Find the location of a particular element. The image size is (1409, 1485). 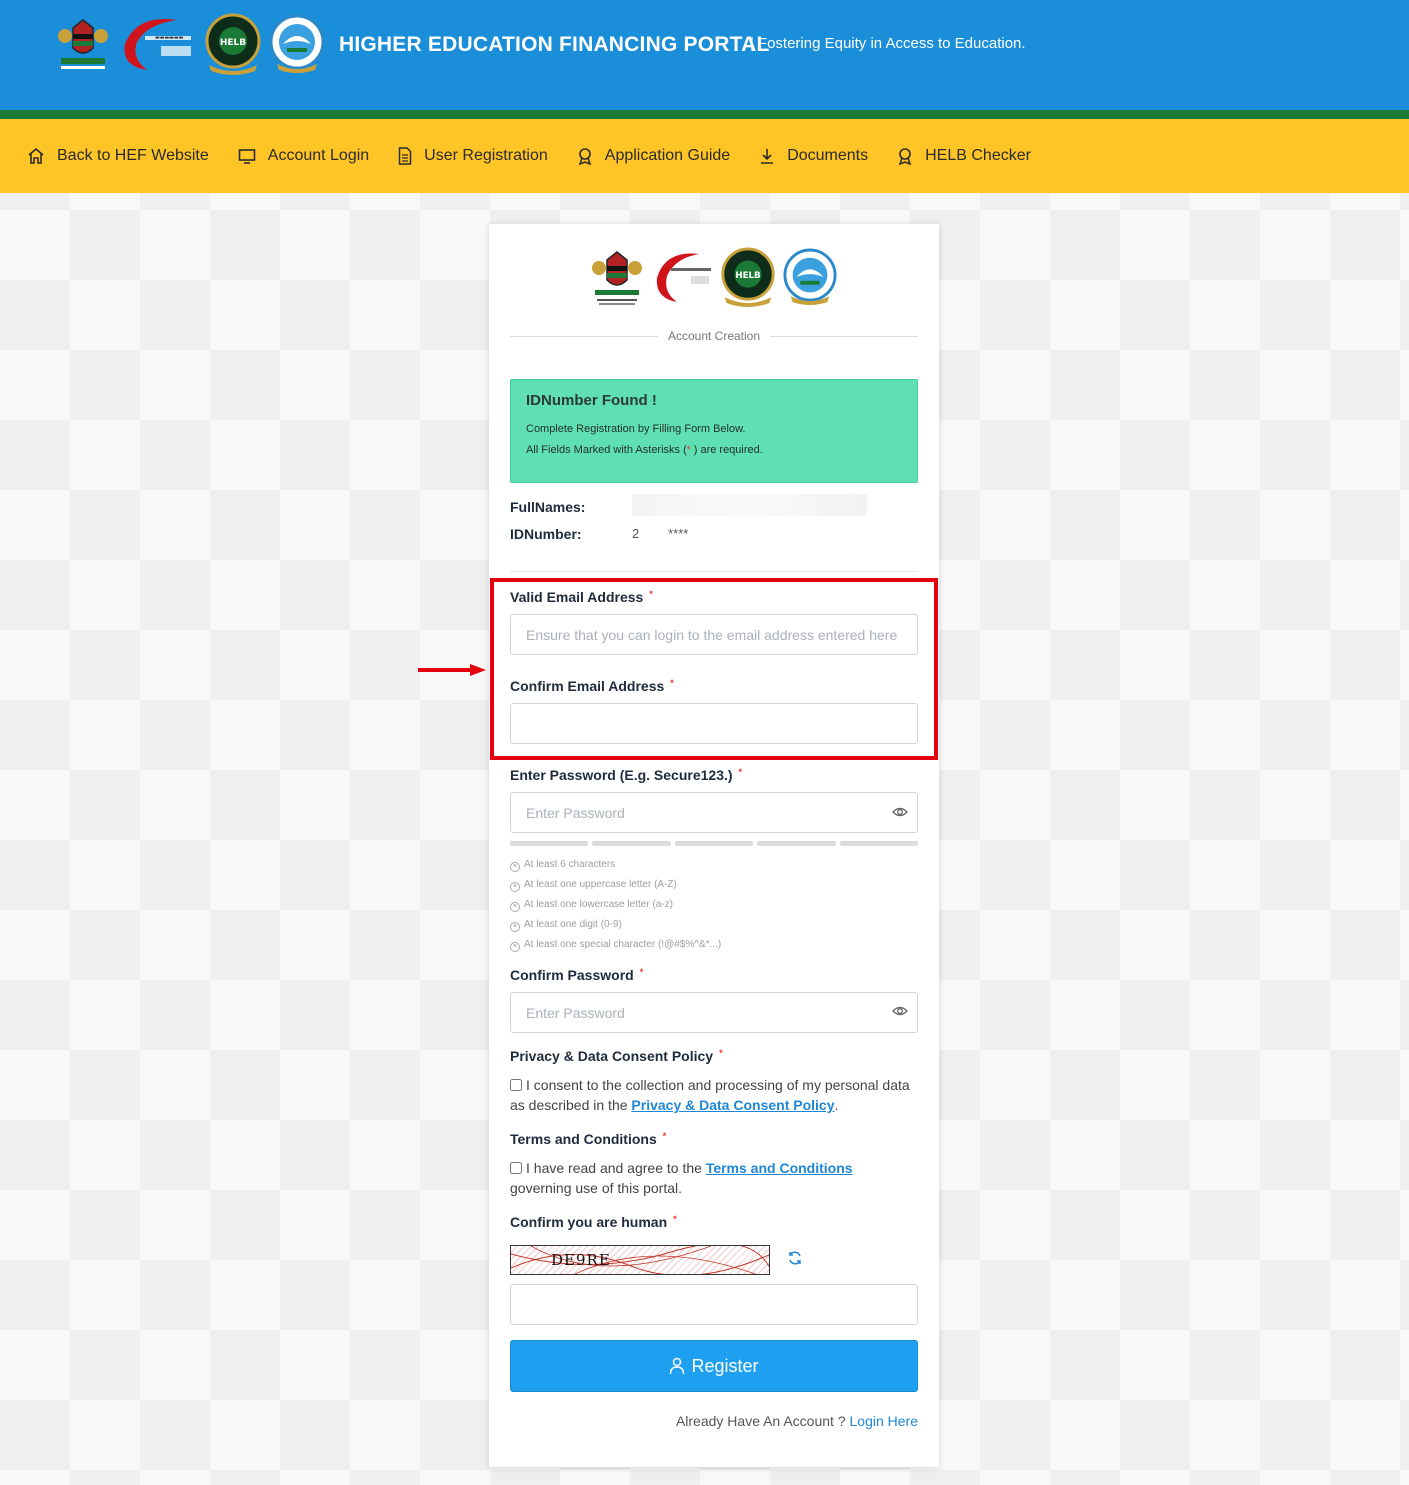

password-strength-meter is located at coordinates (714, 843).